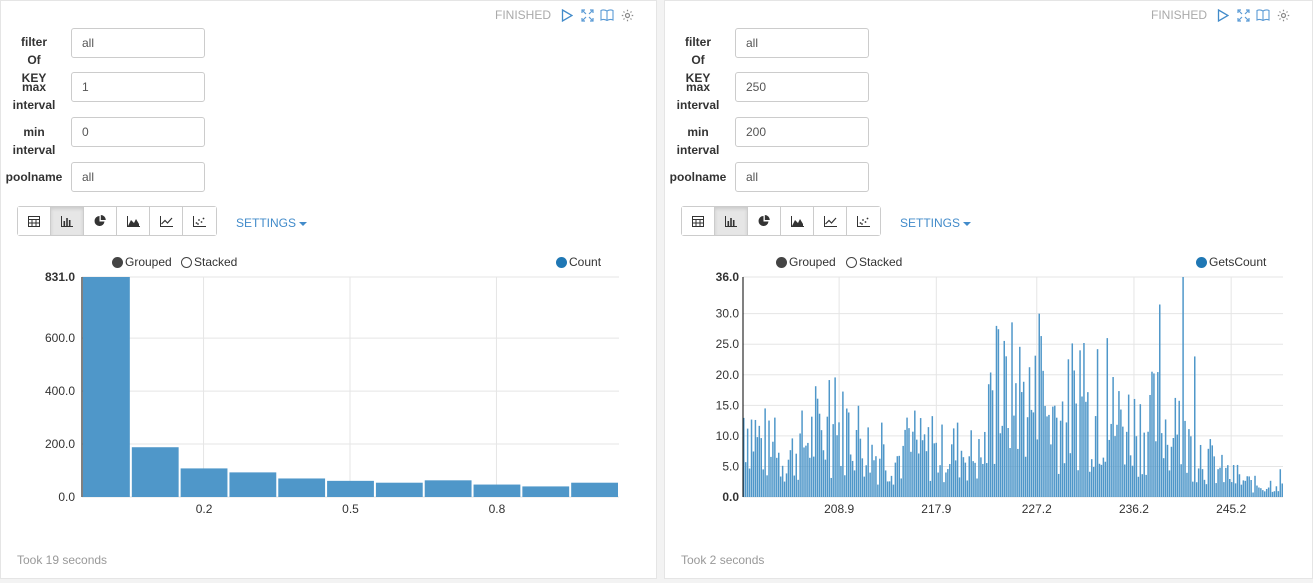 The height and width of the screenshot is (583, 1313). Describe the element at coordinates (728, 436) in the screenshot. I see `y-tick-label: 10.0` at that location.